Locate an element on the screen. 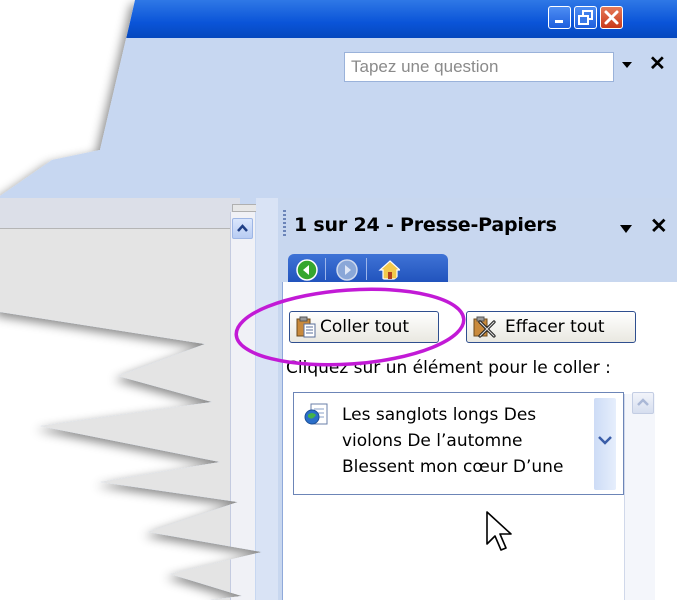 The image size is (677, 600). pane-menu-dropdown-icon is located at coordinates (626, 229).